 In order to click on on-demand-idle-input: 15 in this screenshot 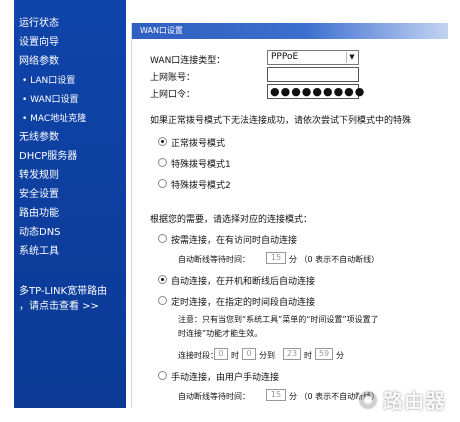, I will do `click(276, 258)`.